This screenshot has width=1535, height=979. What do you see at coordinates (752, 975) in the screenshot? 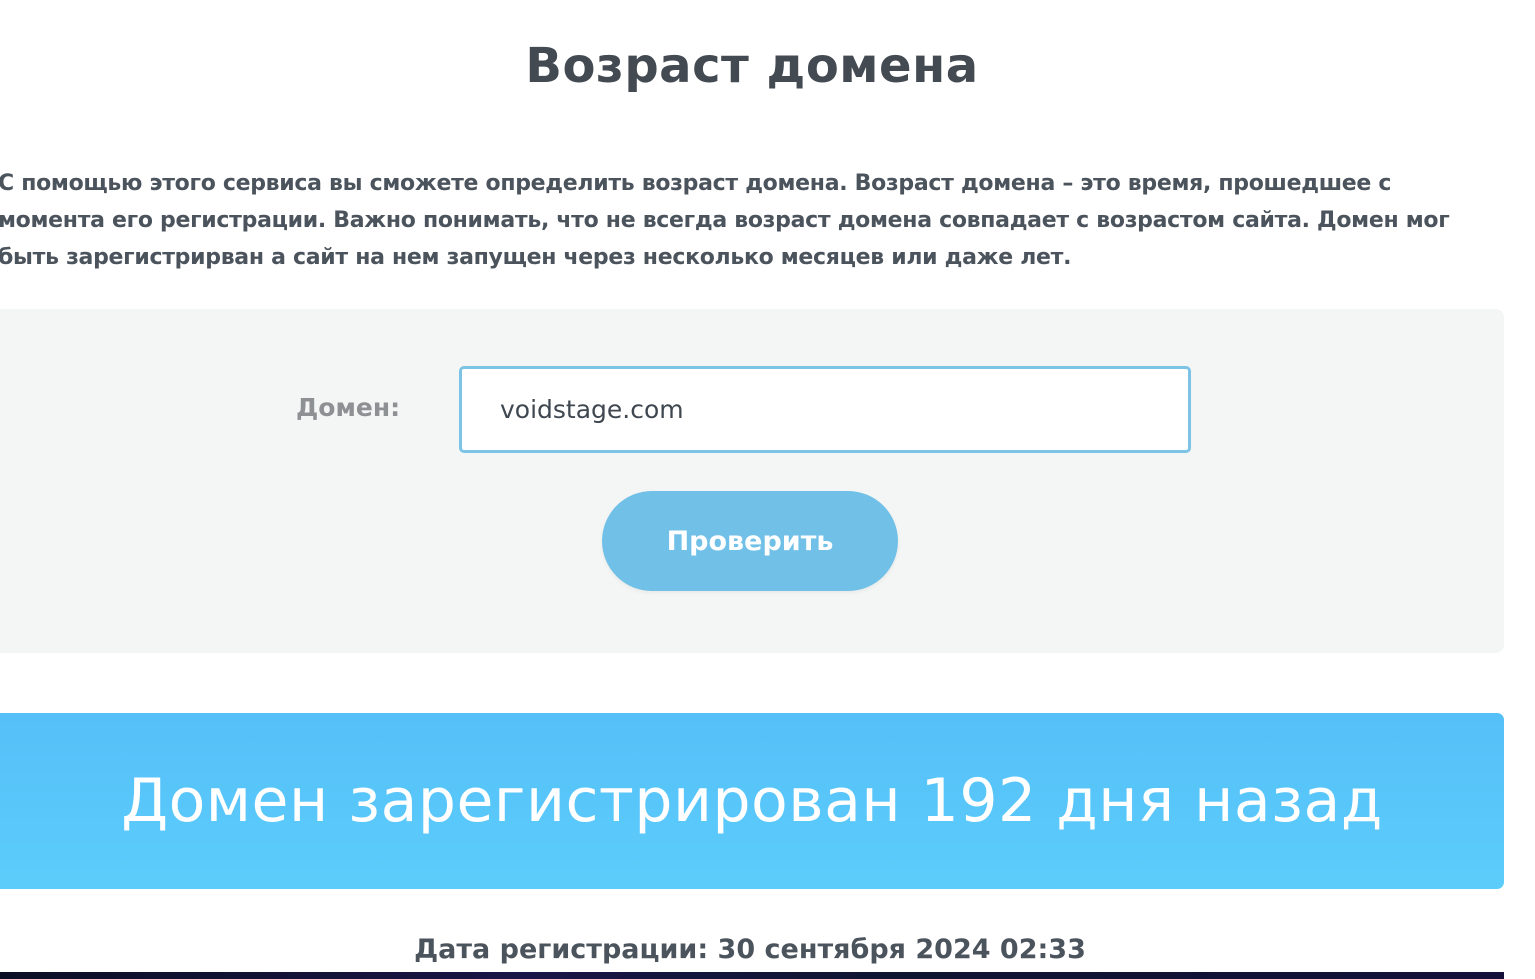
I see `footer-image-strip` at bounding box center [752, 975].